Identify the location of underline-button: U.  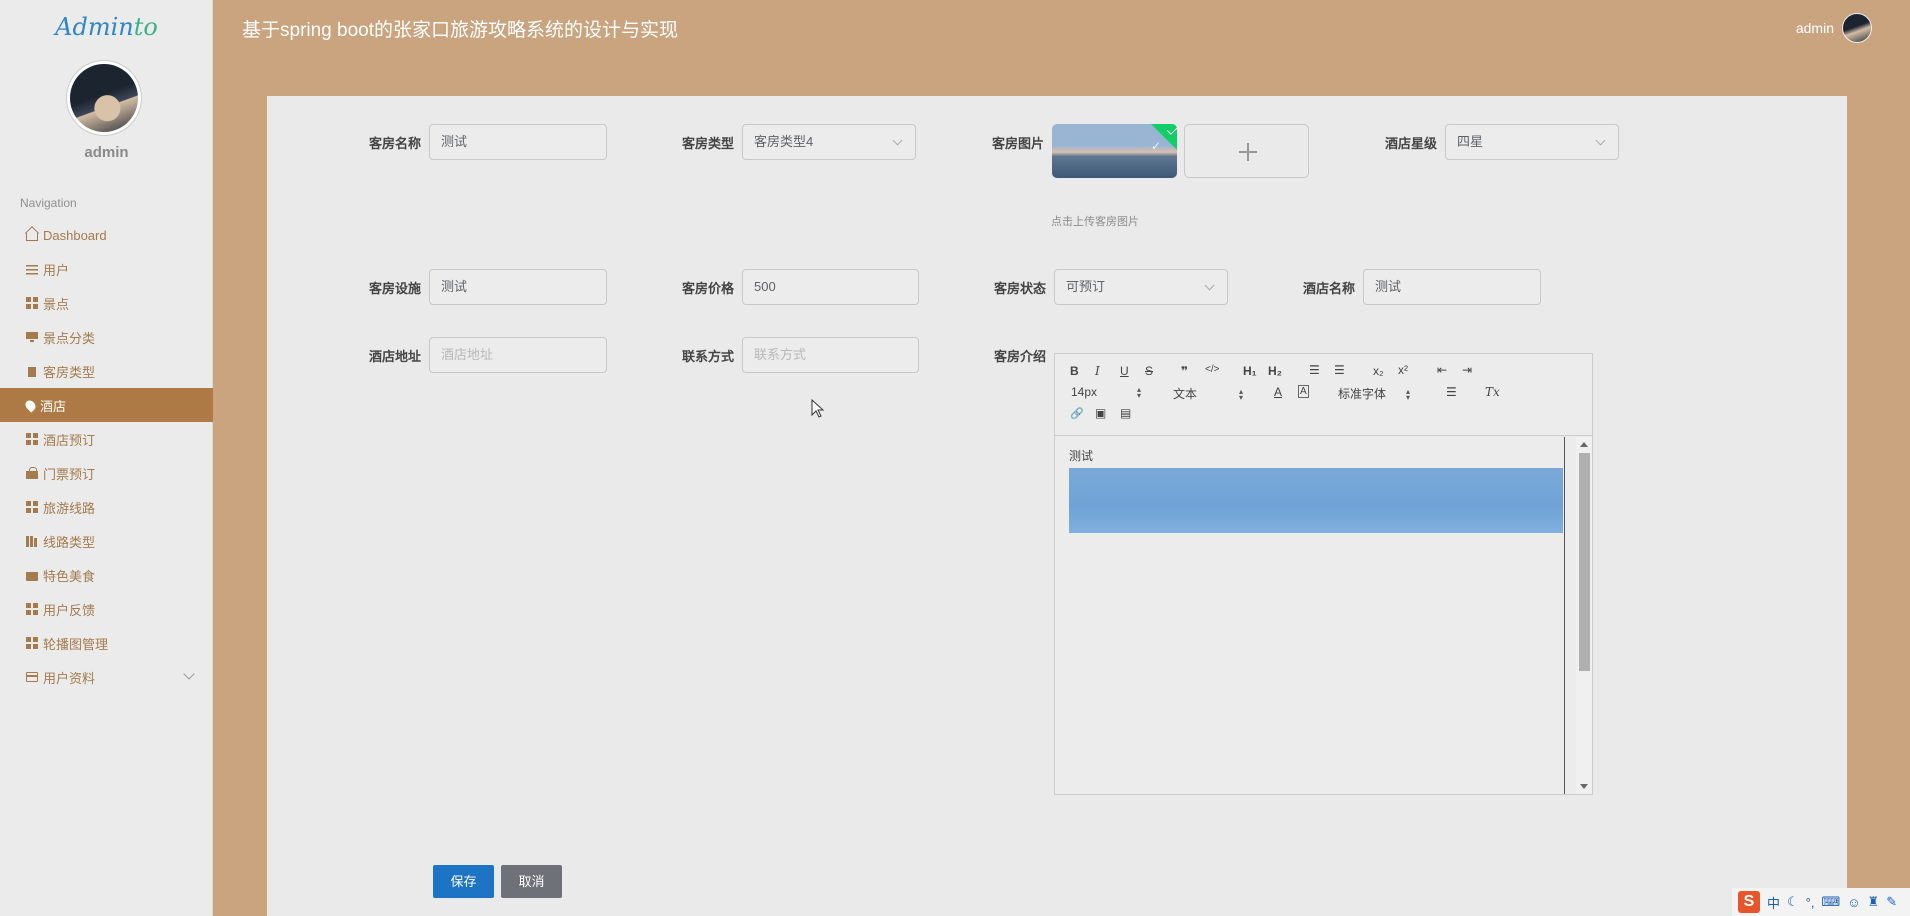
(1124, 371).